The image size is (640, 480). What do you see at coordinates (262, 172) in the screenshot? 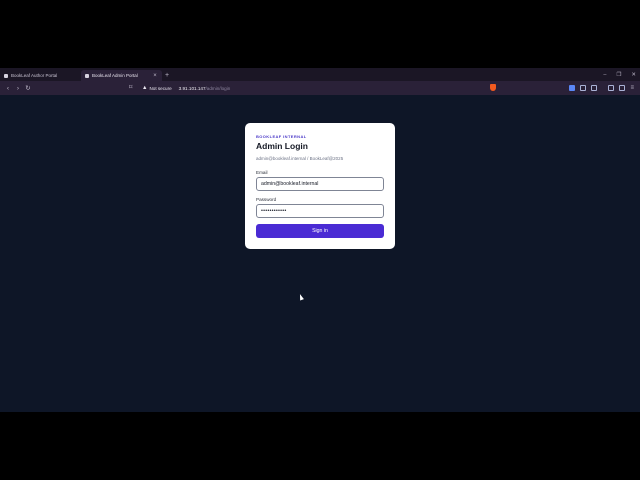
I see `email-label: Email` at bounding box center [262, 172].